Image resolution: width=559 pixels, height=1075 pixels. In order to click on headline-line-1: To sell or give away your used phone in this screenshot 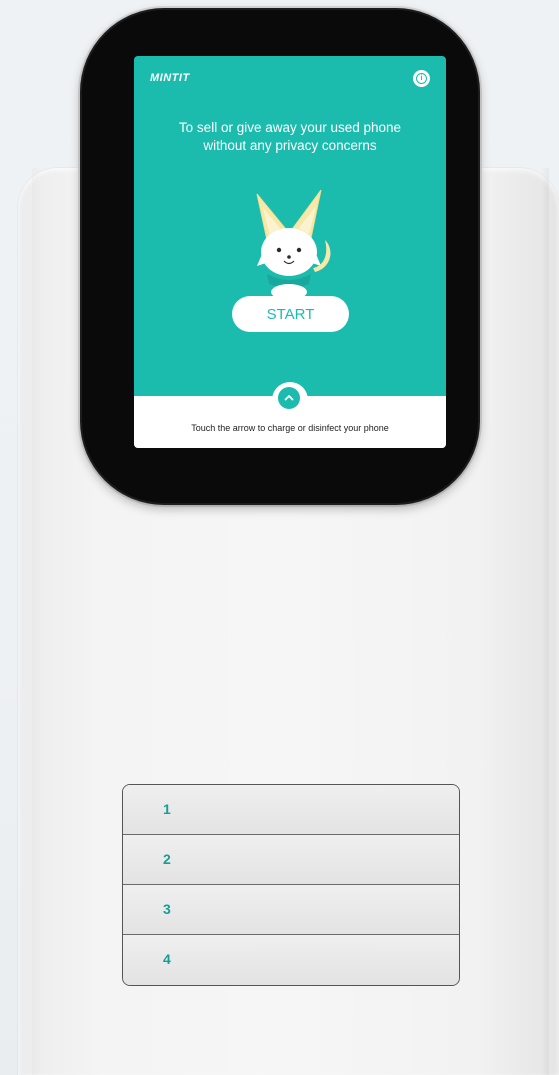, I will do `click(290, 127)`.